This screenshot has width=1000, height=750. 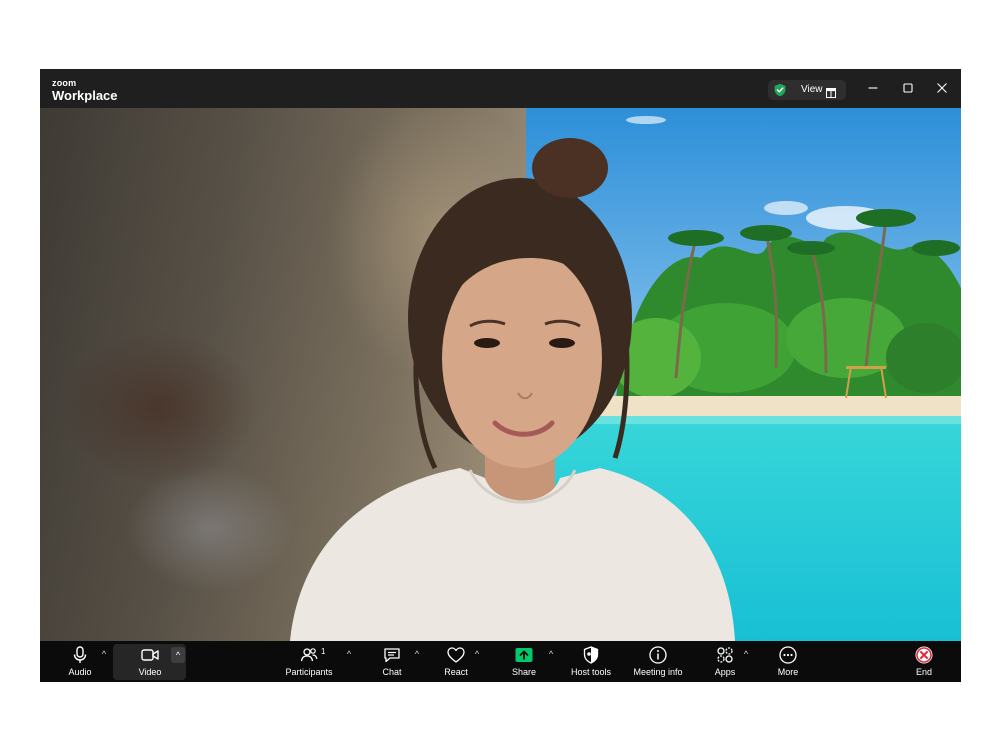 What do you see at coordinates (831, 91) in the screenshot?
I see `view-grid-icon` at bounding box center [831, 91].